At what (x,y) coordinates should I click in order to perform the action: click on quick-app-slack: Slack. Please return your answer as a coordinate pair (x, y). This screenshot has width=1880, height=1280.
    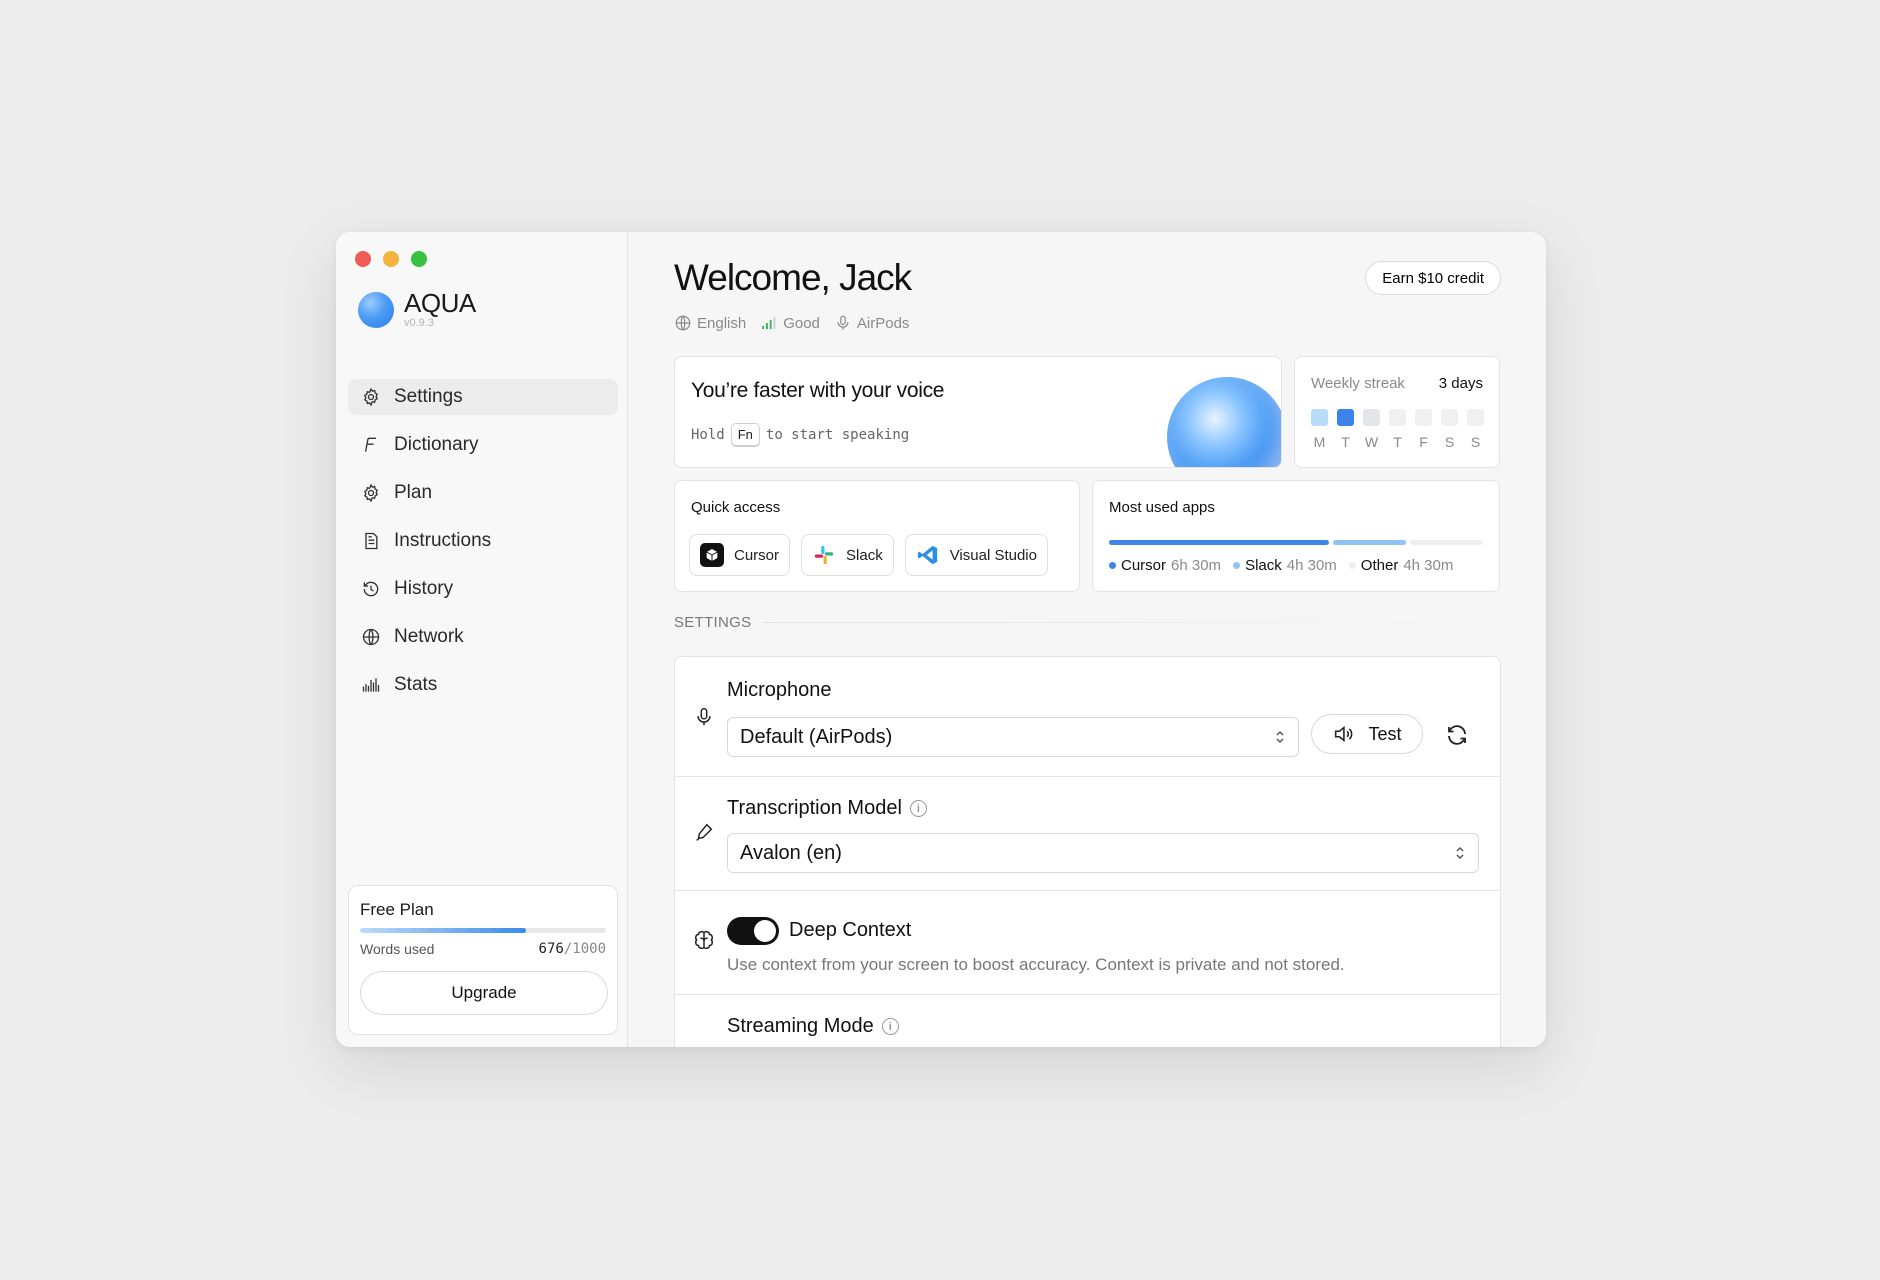
    Looking at the image, I should click on (847, 555).